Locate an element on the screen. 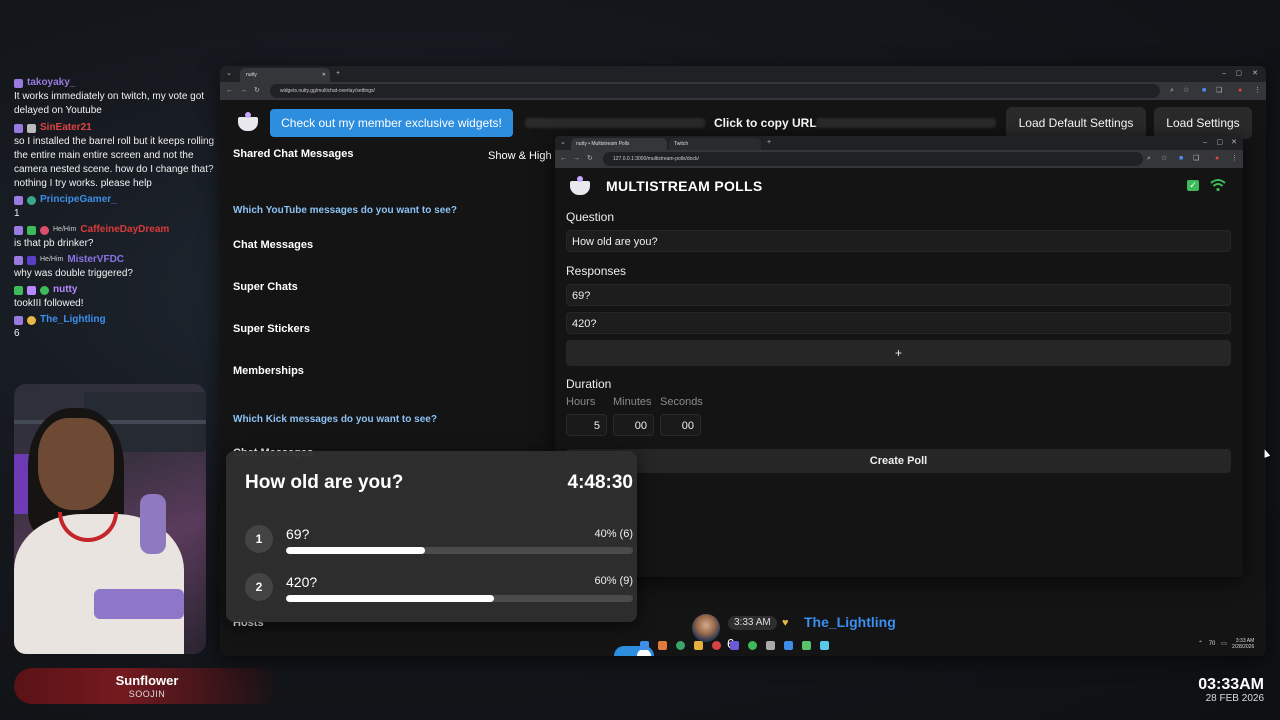  start-icon is located at coordinates (644, 645).